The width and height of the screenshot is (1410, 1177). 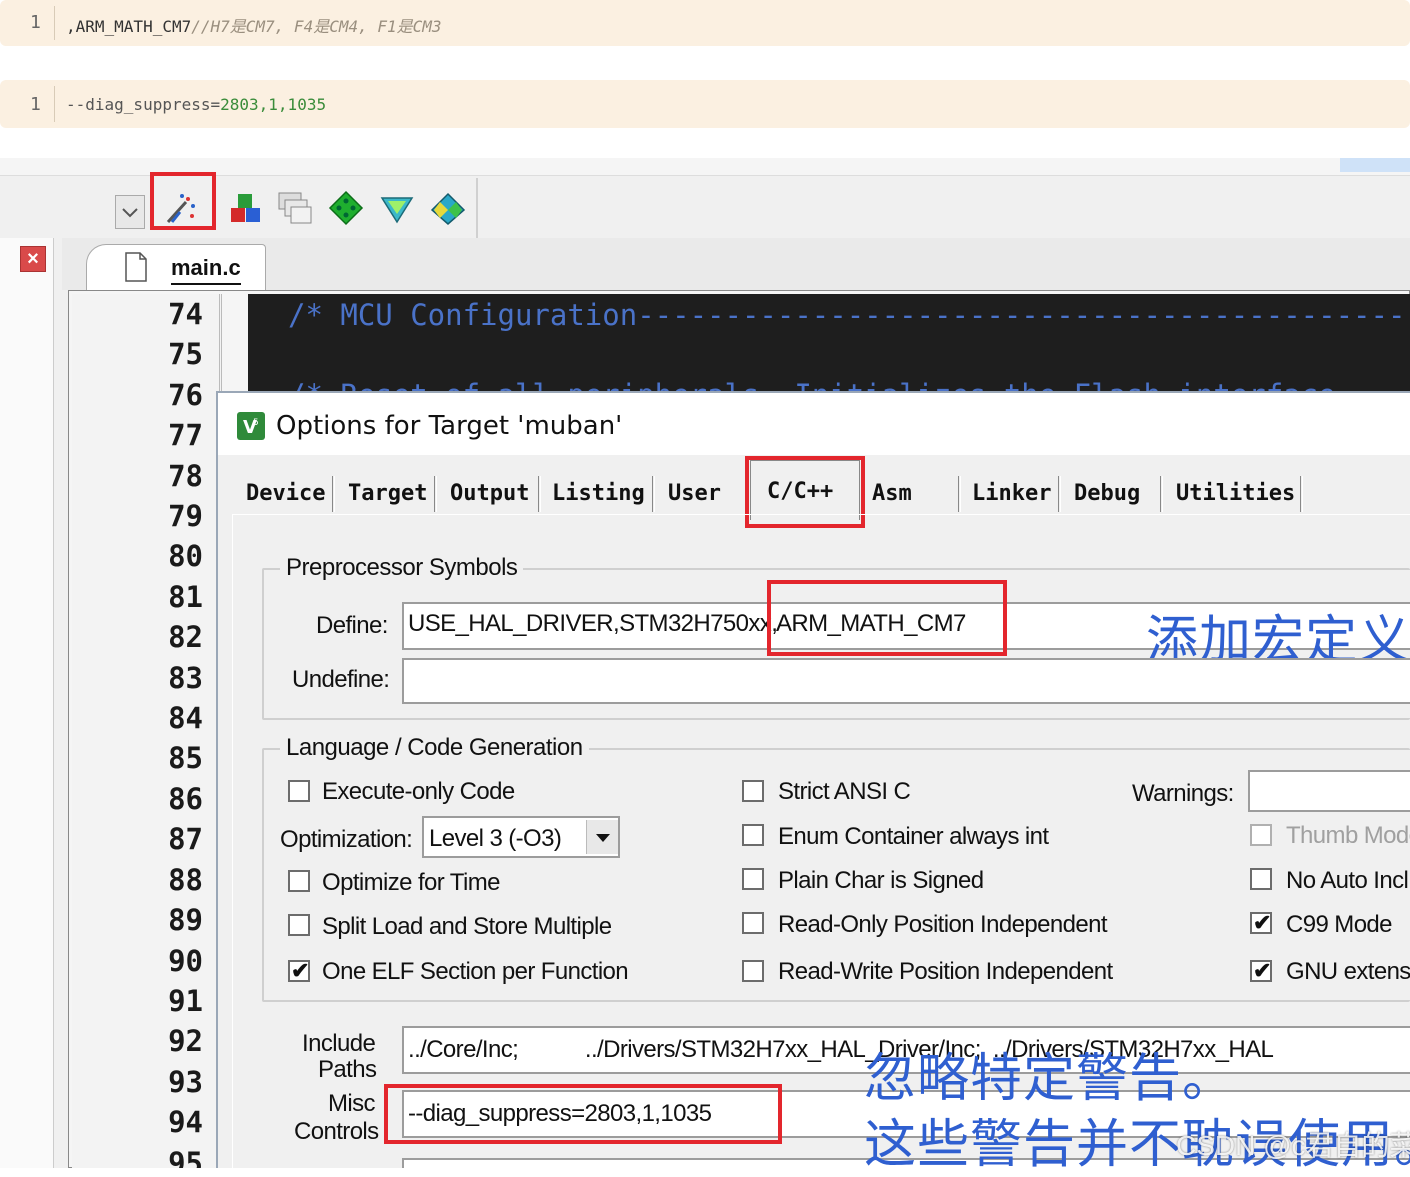 I want to click on green-diamond-button, so click(x=346, y=208).